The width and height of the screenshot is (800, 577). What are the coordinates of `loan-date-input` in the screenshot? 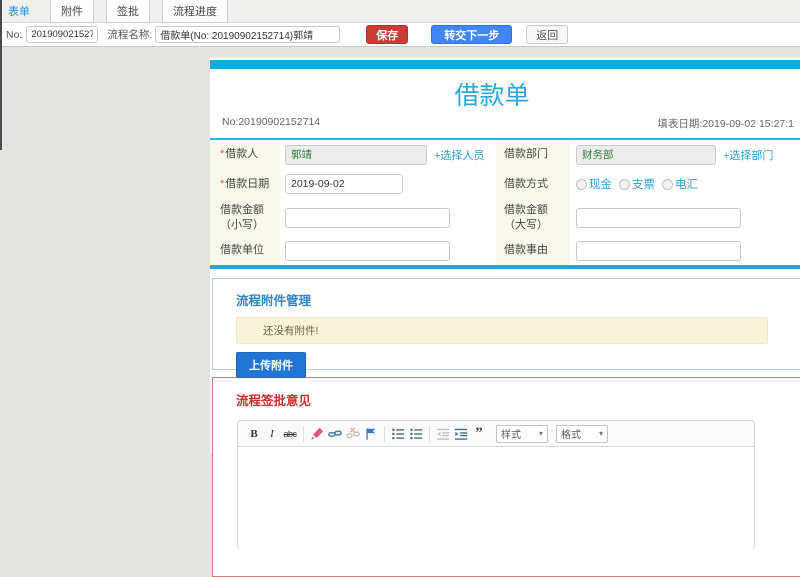 It's located at (344, 184).